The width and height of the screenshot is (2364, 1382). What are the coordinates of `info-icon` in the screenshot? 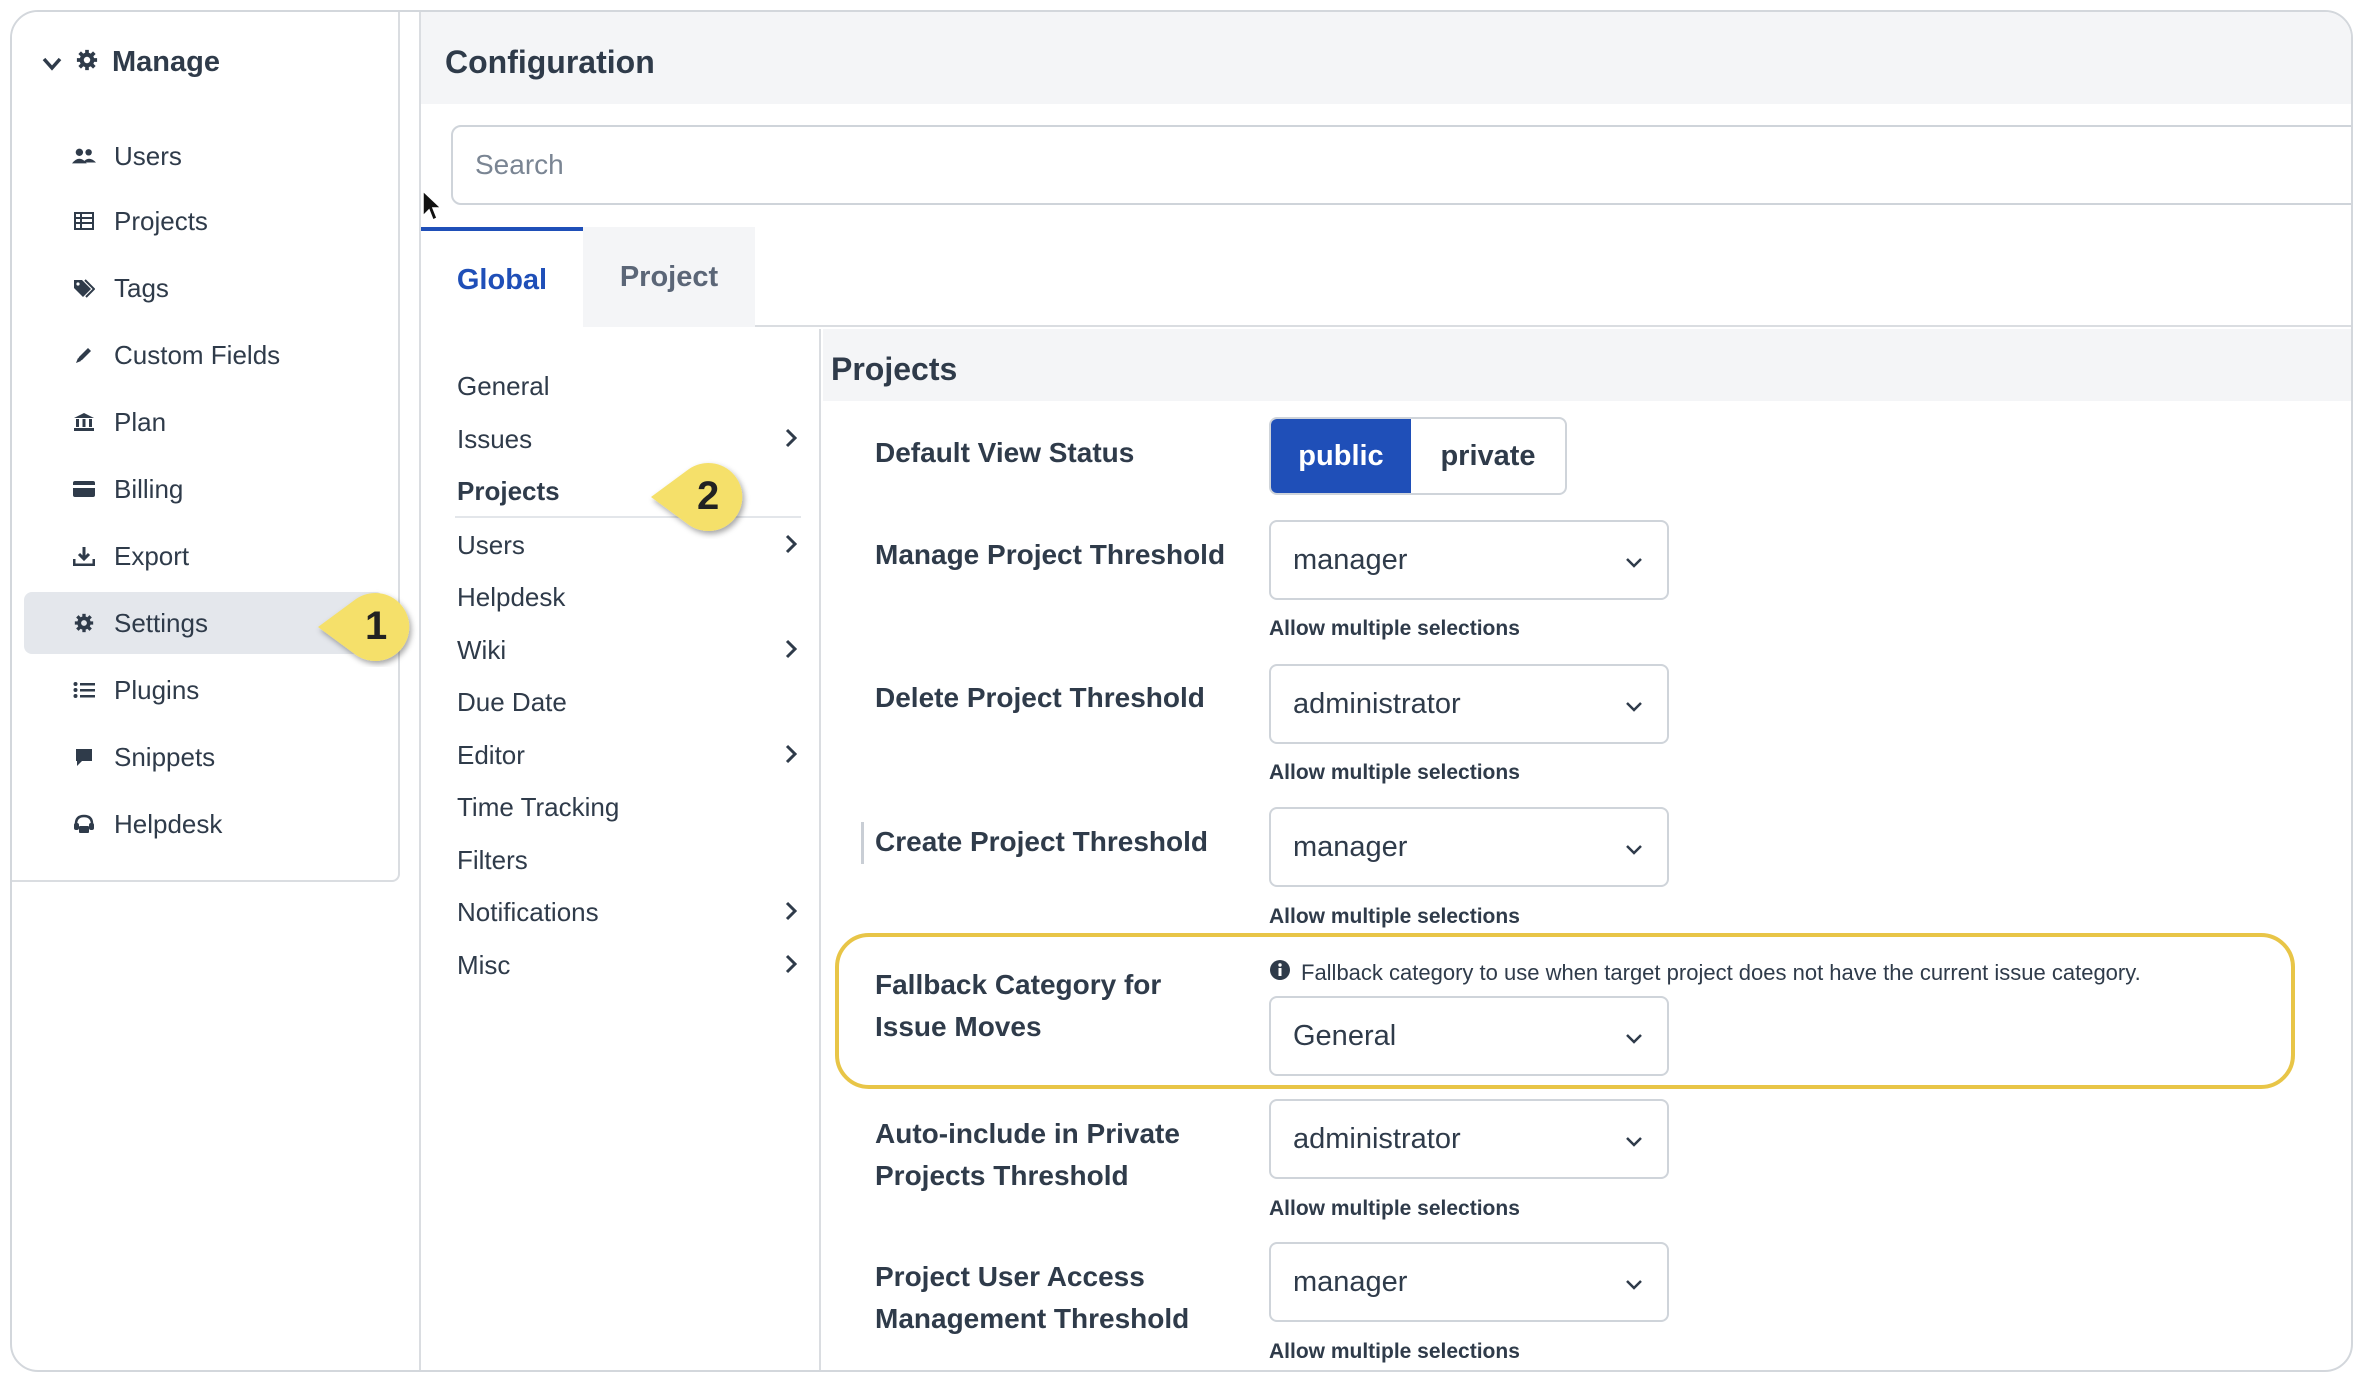 It's located at (1280, 973).